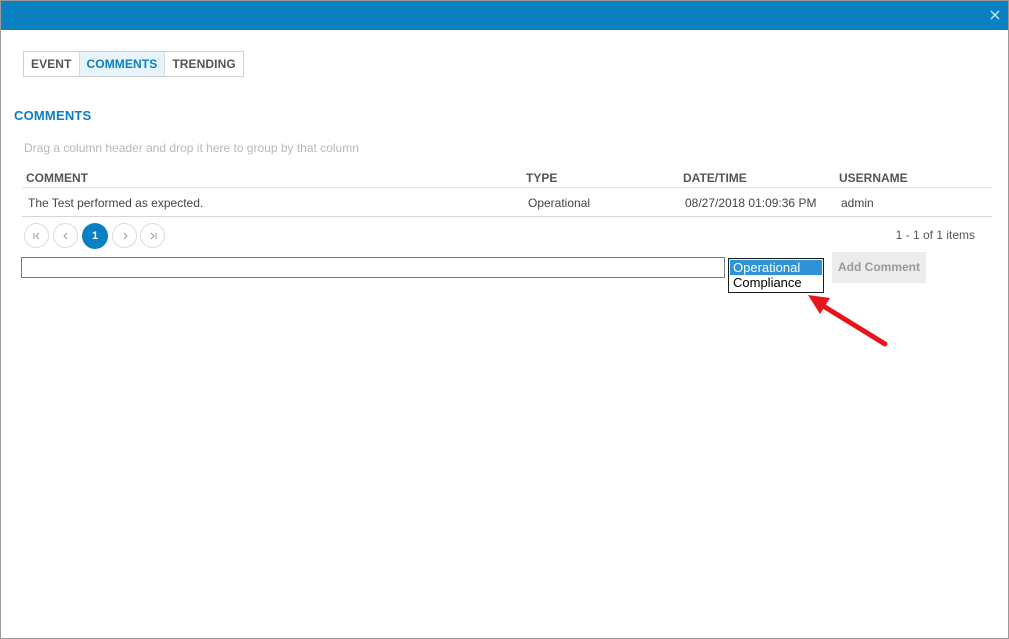 The image size is (1009, 639). What do you see at coordinates (559, 203) in the screenshot?
I see `cell-type: Operational` at bounding box center [559, 203].